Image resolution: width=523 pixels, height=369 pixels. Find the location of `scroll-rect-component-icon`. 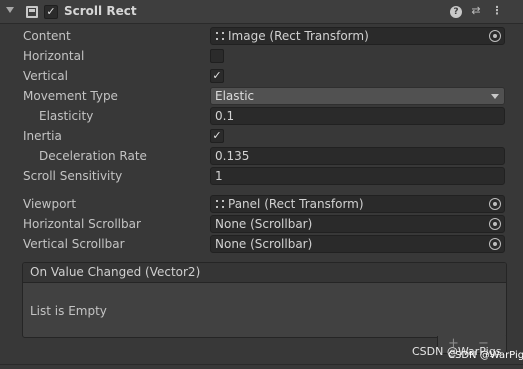

scroll-rect-component-icon is located at coordinates (32, 12).